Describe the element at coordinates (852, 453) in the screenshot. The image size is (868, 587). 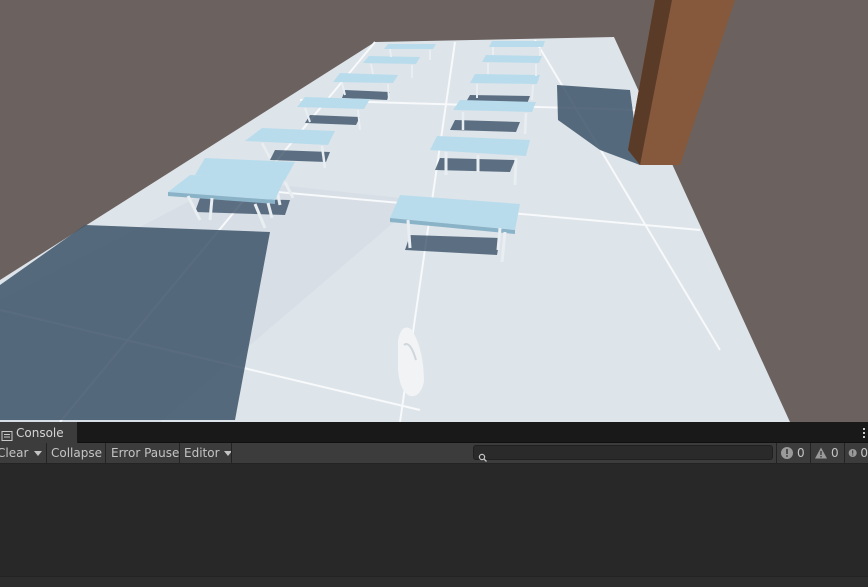
I see `error-icon` at that location.